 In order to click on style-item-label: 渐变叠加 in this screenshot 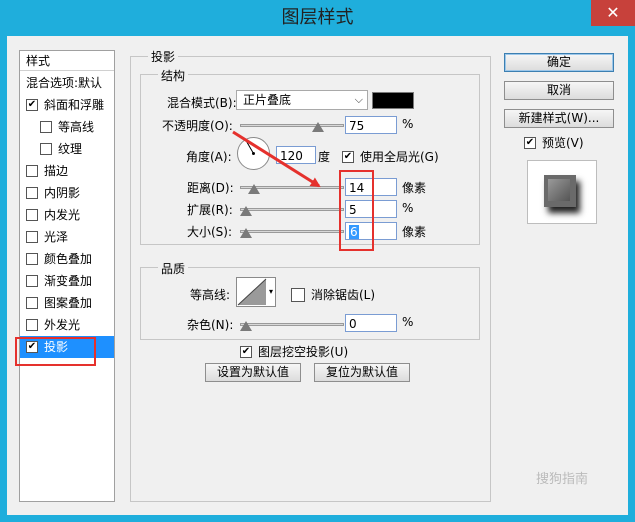, I will do `click(68, 281)`.